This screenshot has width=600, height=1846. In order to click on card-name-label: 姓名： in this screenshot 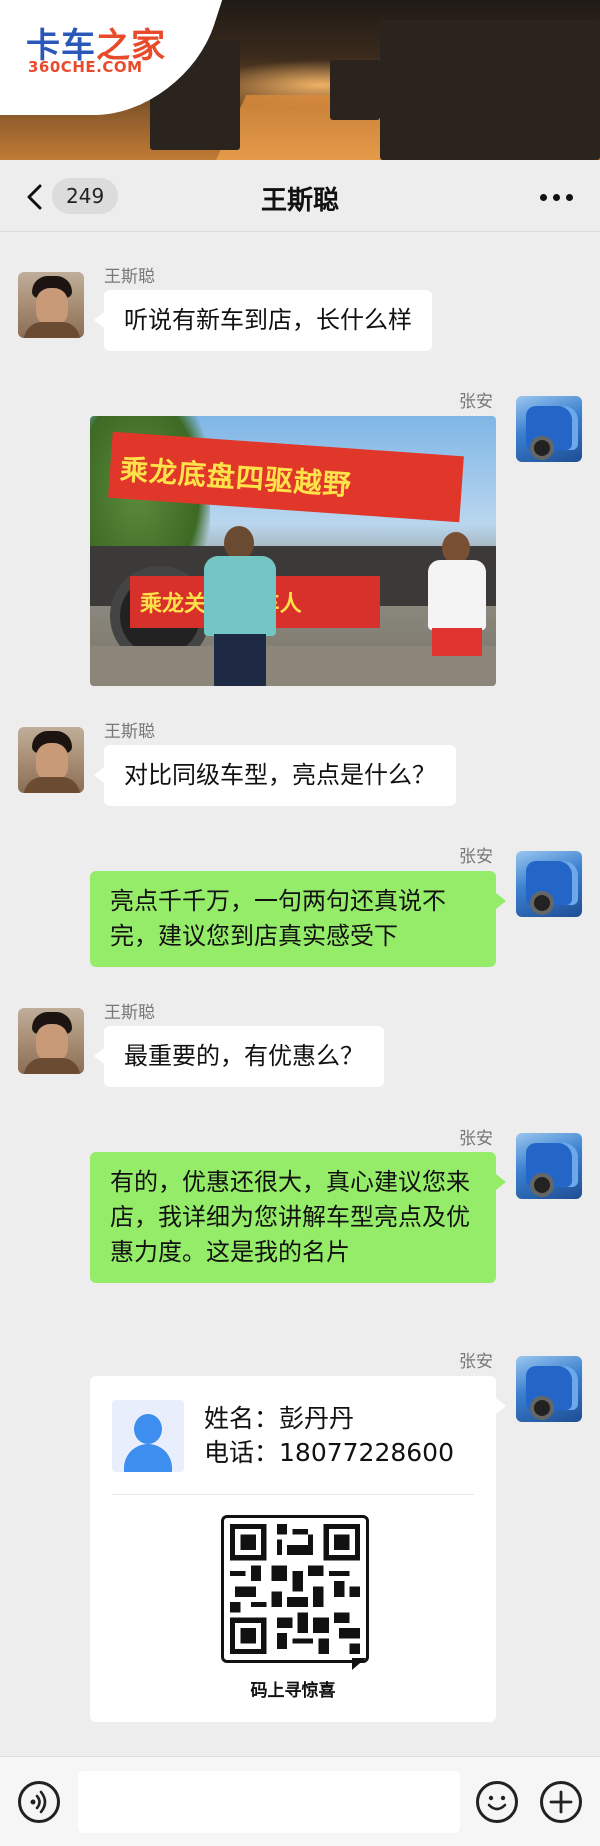, I will do `click(242, 1418)`.